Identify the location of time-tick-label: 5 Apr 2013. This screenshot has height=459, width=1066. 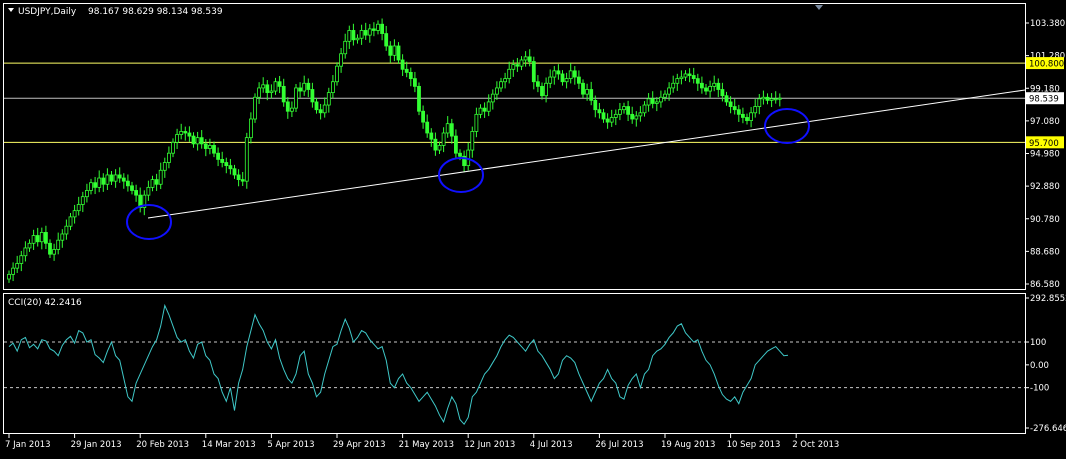
(290, 445).